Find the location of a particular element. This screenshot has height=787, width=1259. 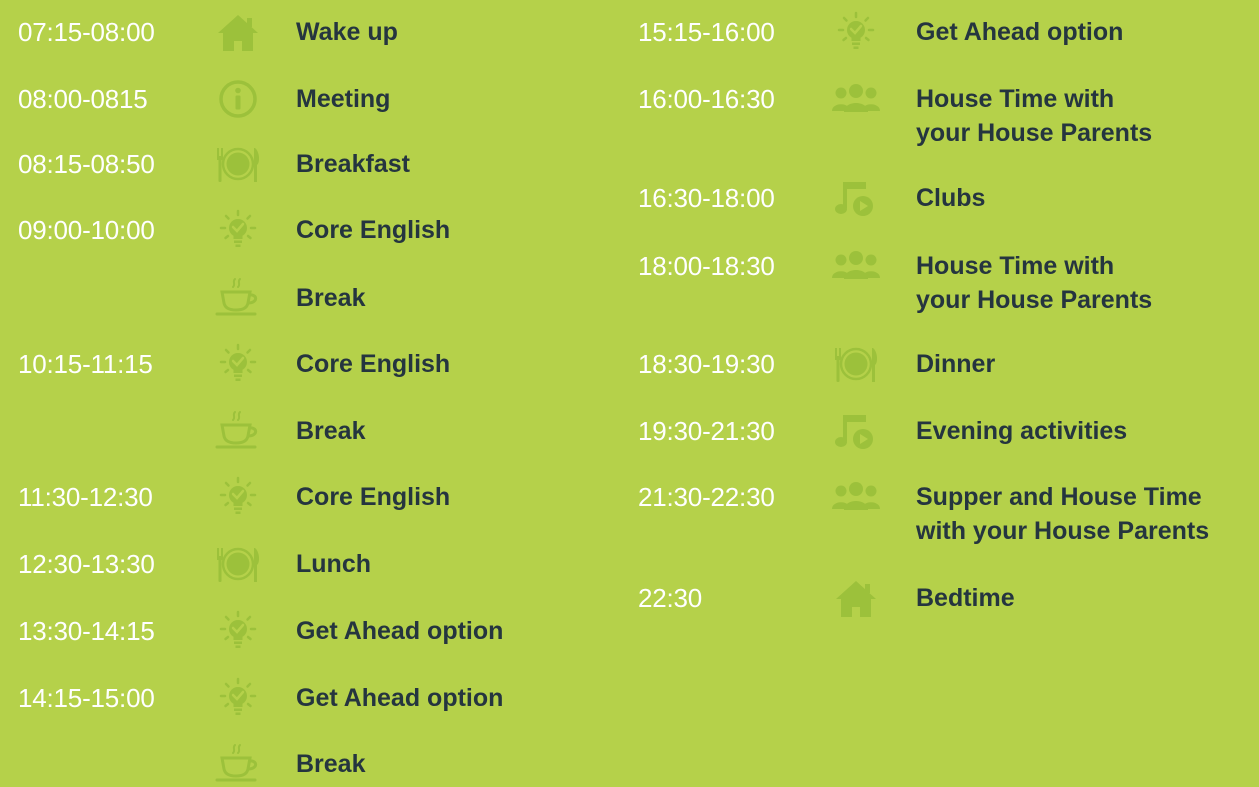

schedule-row: 11:30-12:30 Core English is located at coordinates (310, 498).